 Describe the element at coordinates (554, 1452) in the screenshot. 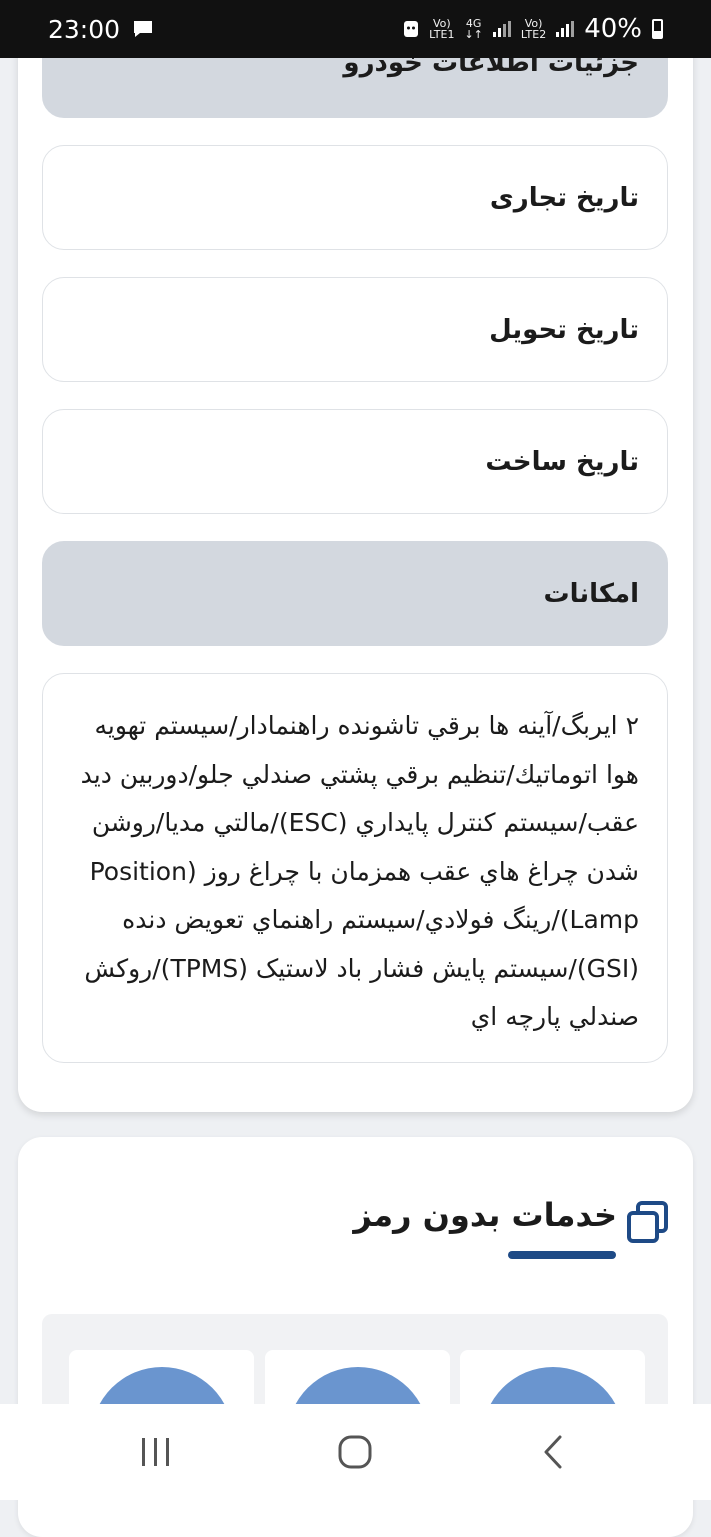

I see `back-icon` at that location.